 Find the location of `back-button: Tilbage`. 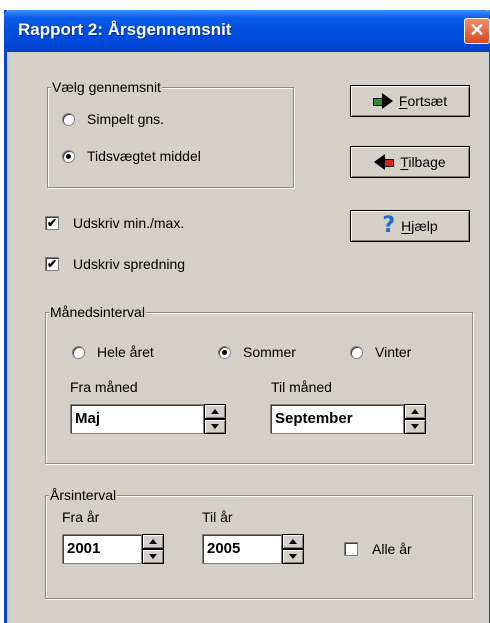

back-button: Tilbage is located at coordinates (410, 162).